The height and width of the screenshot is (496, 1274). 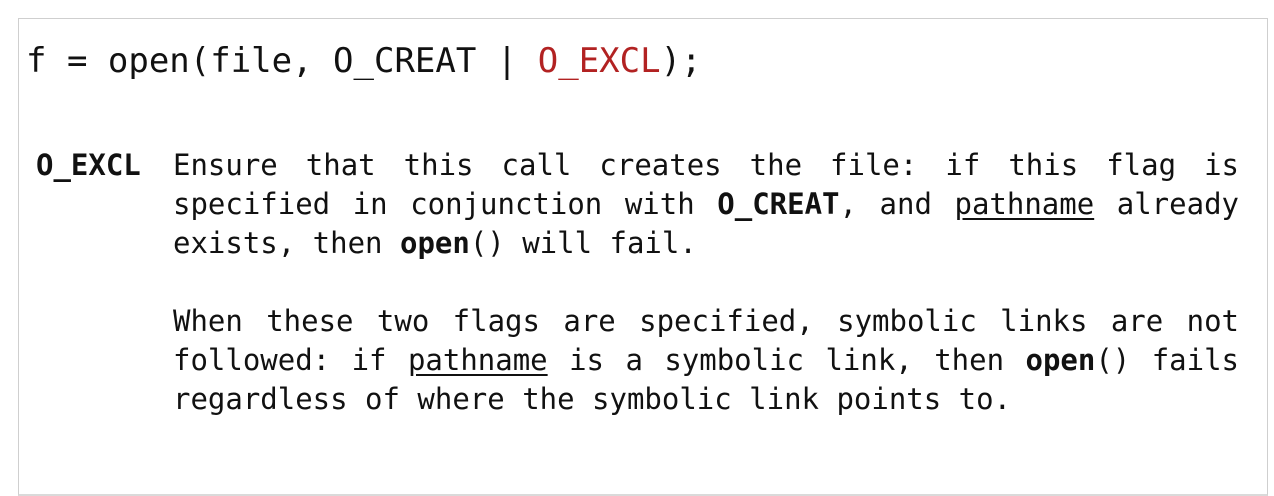 I want to click on paragraph1-flag: O_CREAT, so click(x=778, y=203).